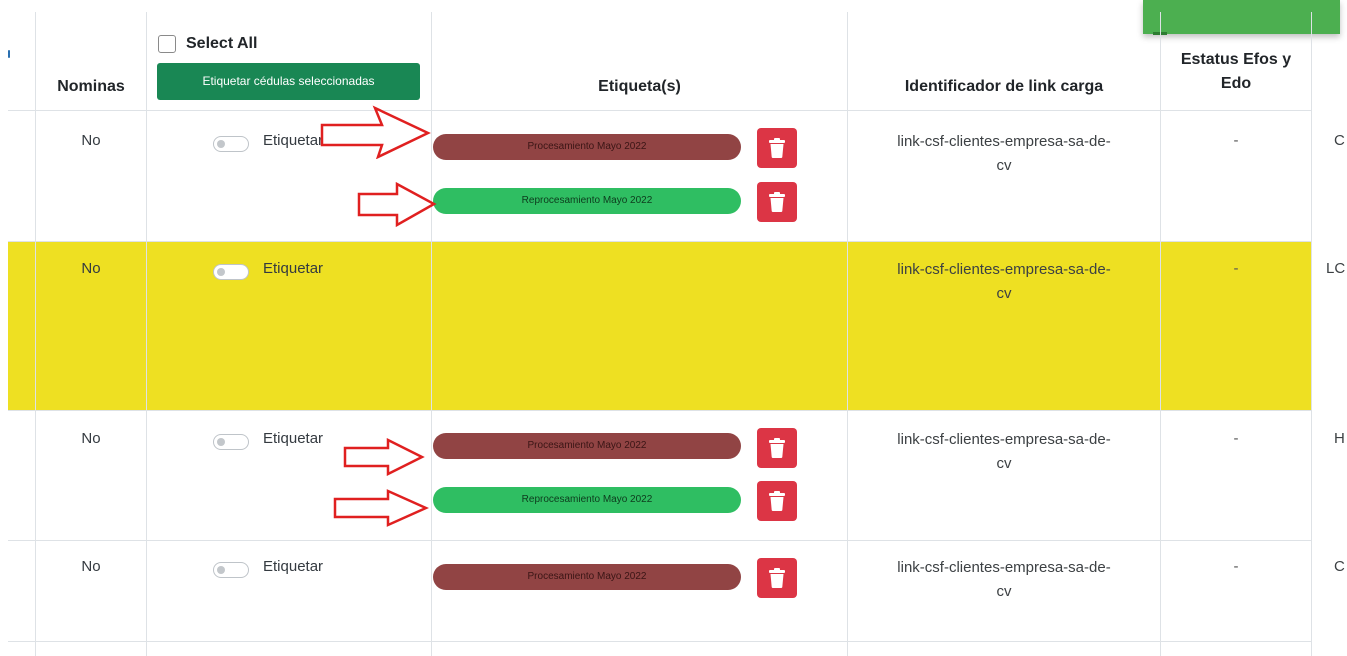  What do you see at coordinates (587, 500) in the screenshot?
I see `row3-tag-reprocesamiento: Reprocesamiento Mayo 2022` at bounding box center [587, 500].